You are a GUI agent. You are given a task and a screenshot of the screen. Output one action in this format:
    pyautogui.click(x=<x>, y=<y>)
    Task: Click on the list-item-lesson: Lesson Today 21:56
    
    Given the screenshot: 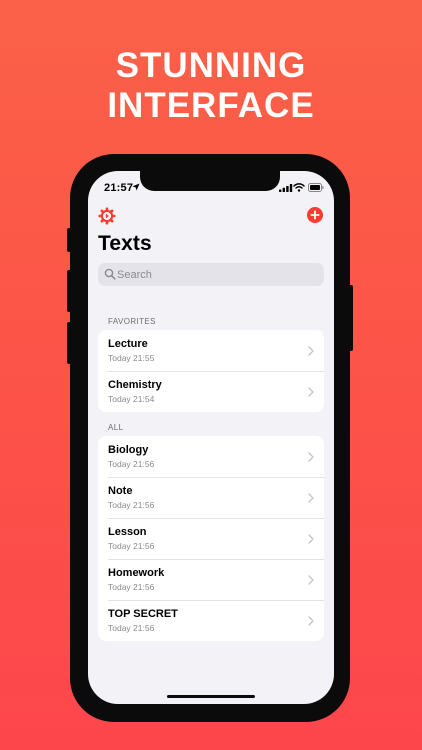 What is the action you would take?
    pyautogui.click(x=211, y=538)
    